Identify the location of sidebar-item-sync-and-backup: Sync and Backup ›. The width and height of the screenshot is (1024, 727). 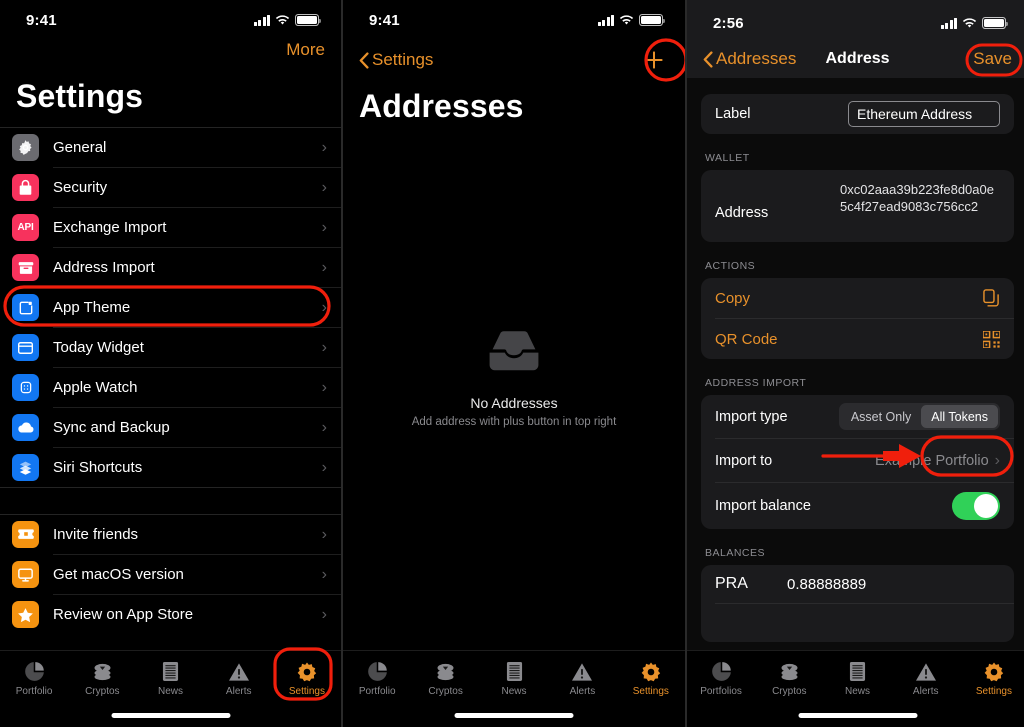
(170, 427).